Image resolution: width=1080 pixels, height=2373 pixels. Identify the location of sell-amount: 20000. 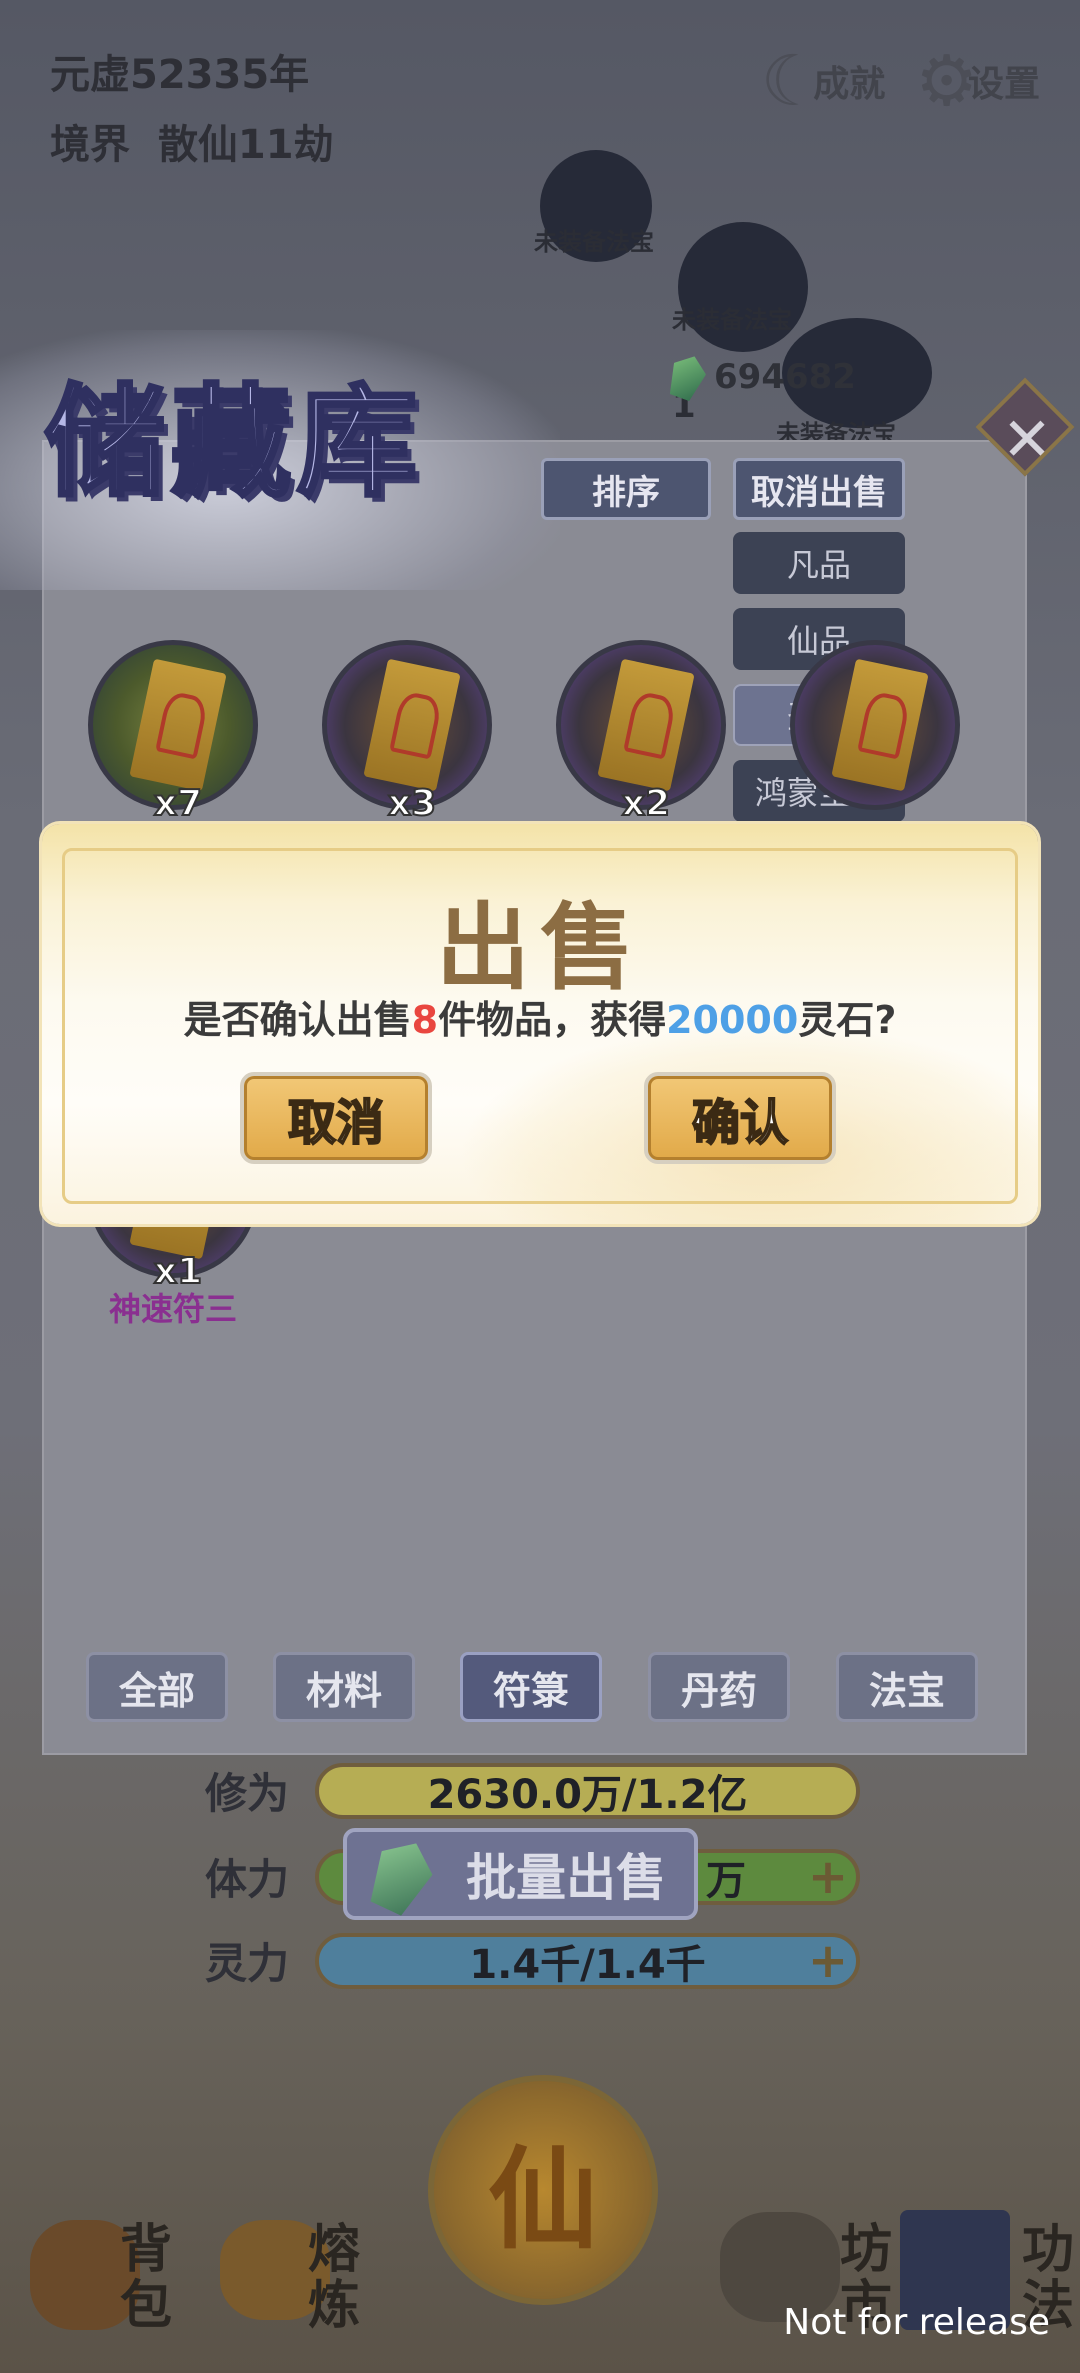
(732, 1020).